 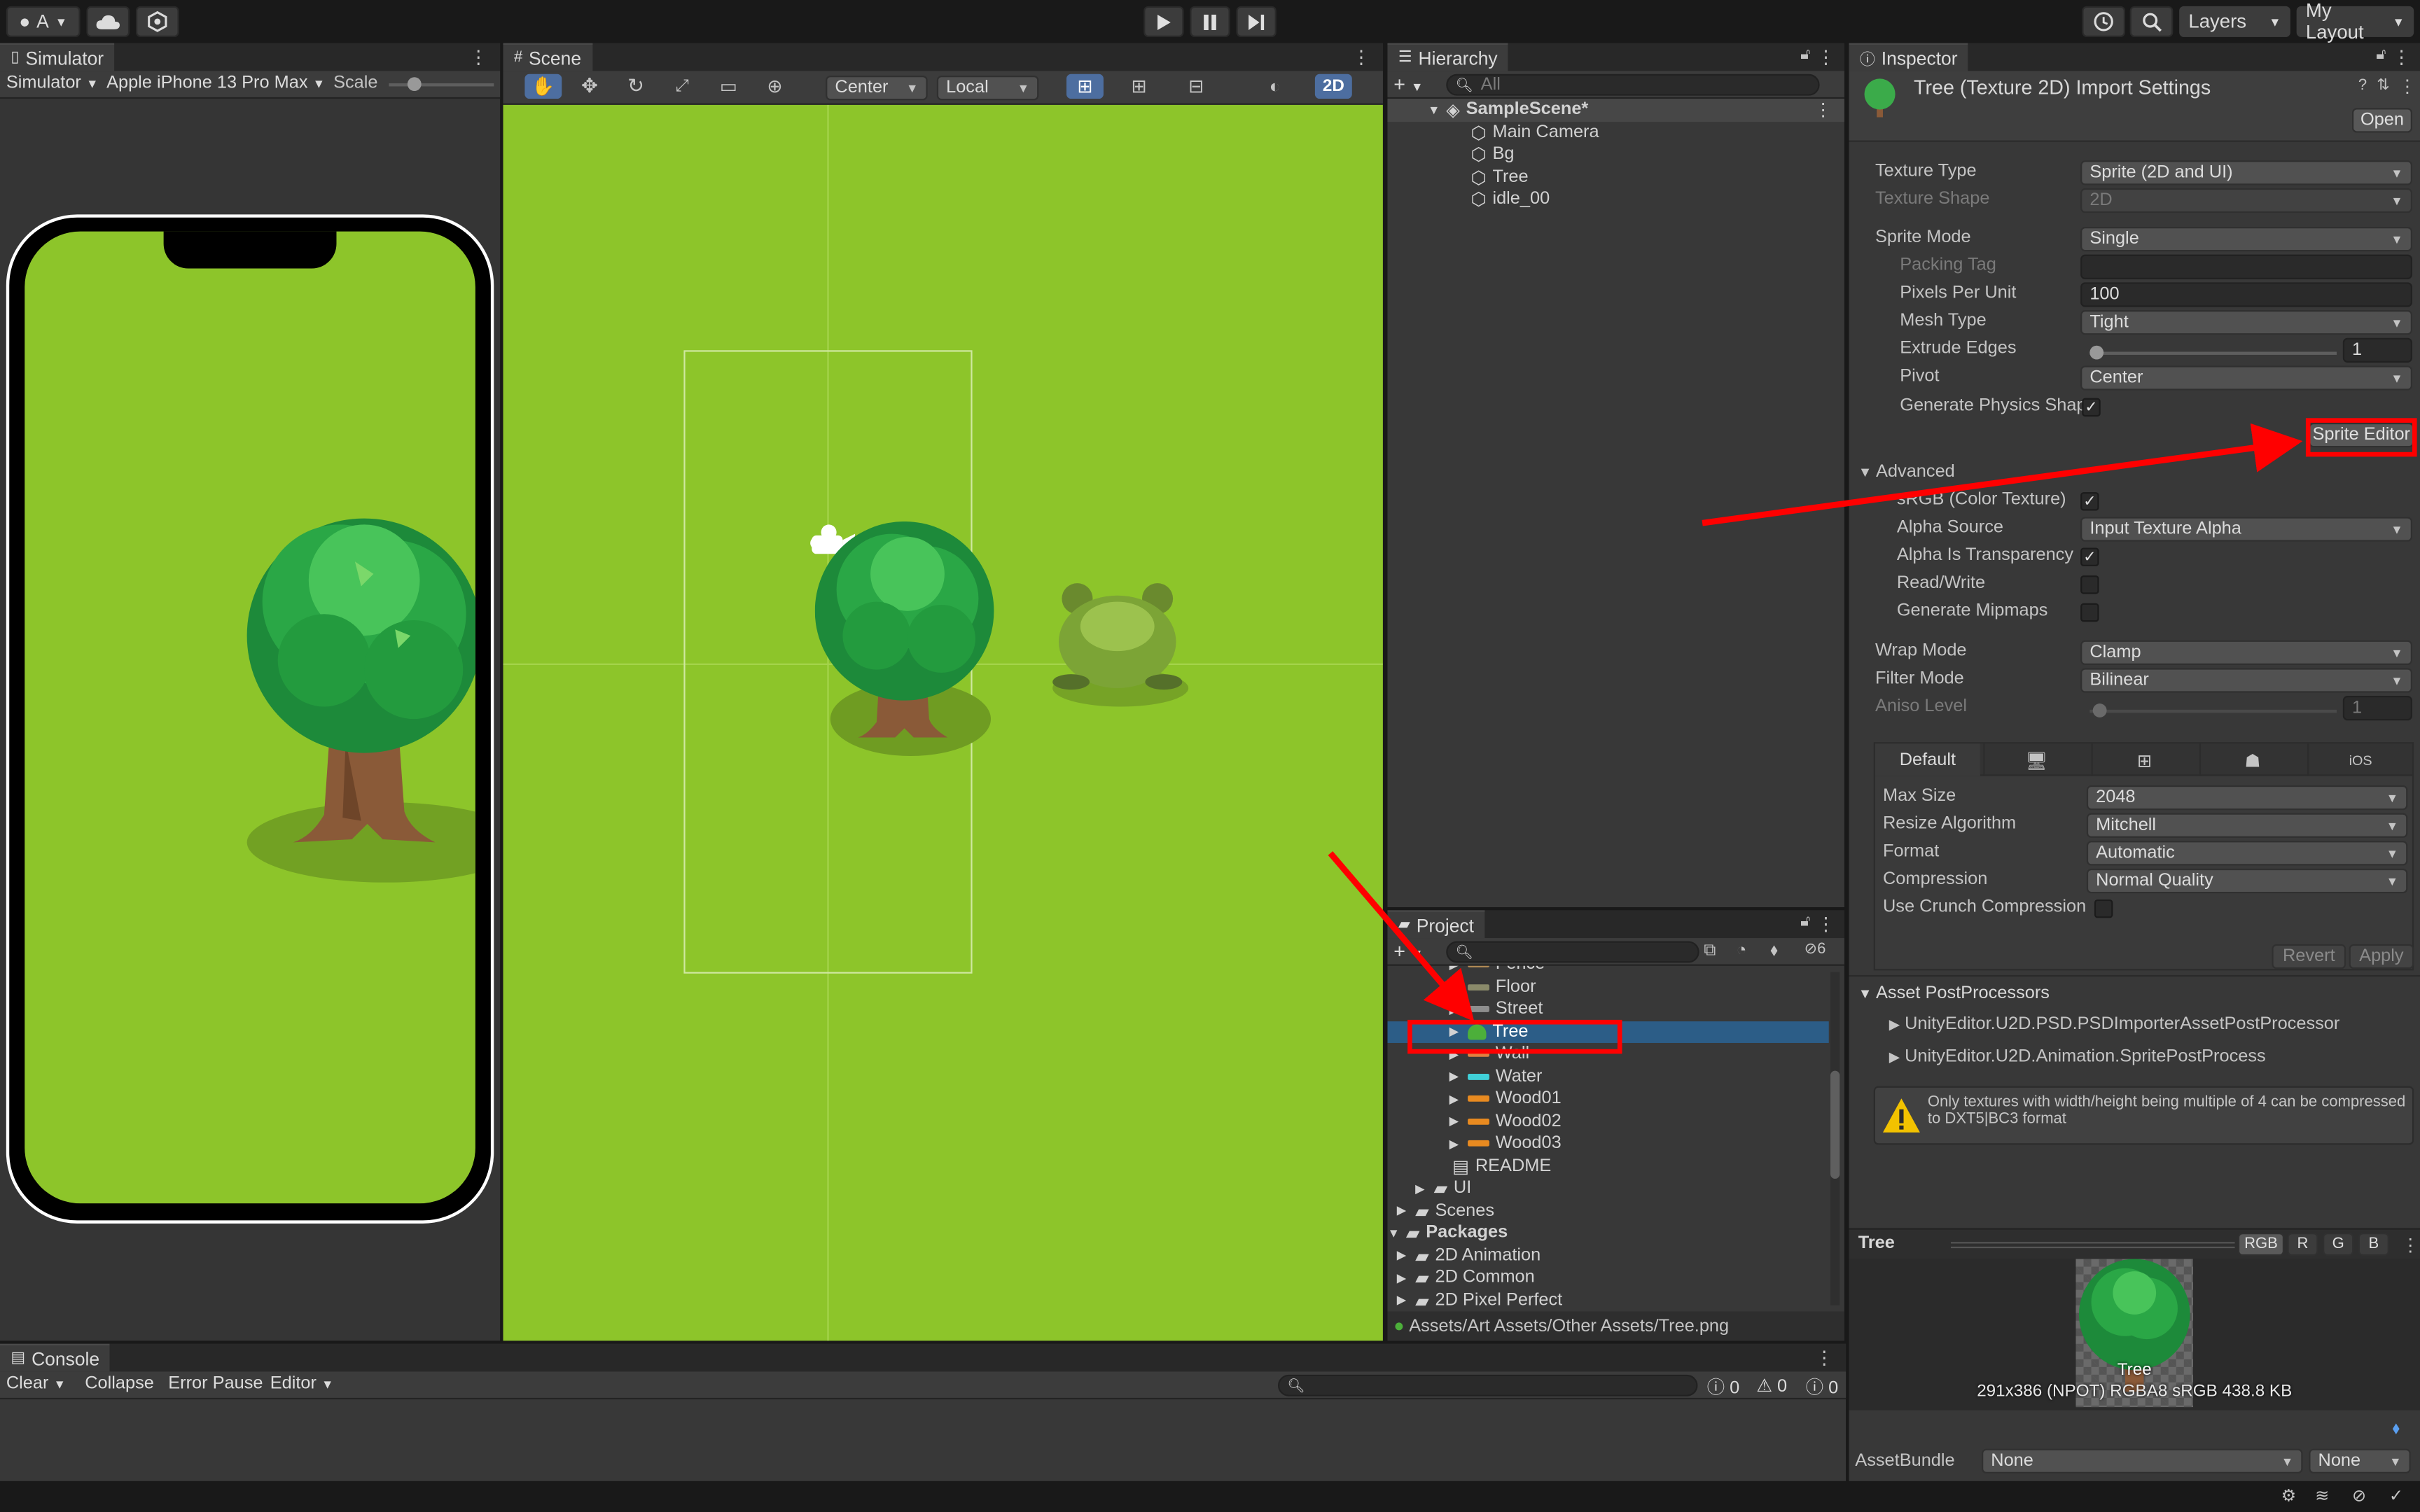 I want to click on read-write-checkbox, so click(x=2089, y=584).